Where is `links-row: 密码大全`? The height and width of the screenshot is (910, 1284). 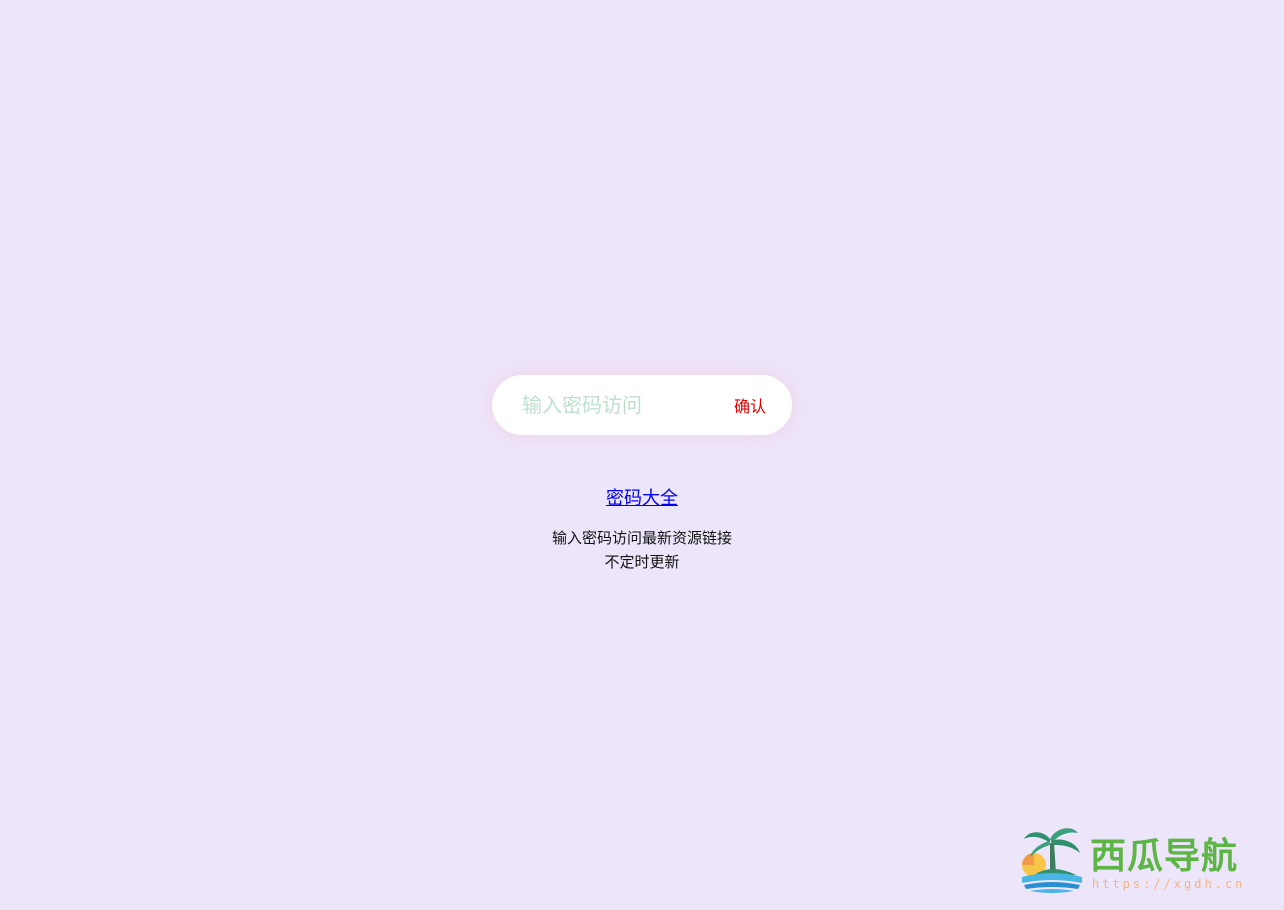
links-row: 密码大全 is located at coordinates (642, 497).